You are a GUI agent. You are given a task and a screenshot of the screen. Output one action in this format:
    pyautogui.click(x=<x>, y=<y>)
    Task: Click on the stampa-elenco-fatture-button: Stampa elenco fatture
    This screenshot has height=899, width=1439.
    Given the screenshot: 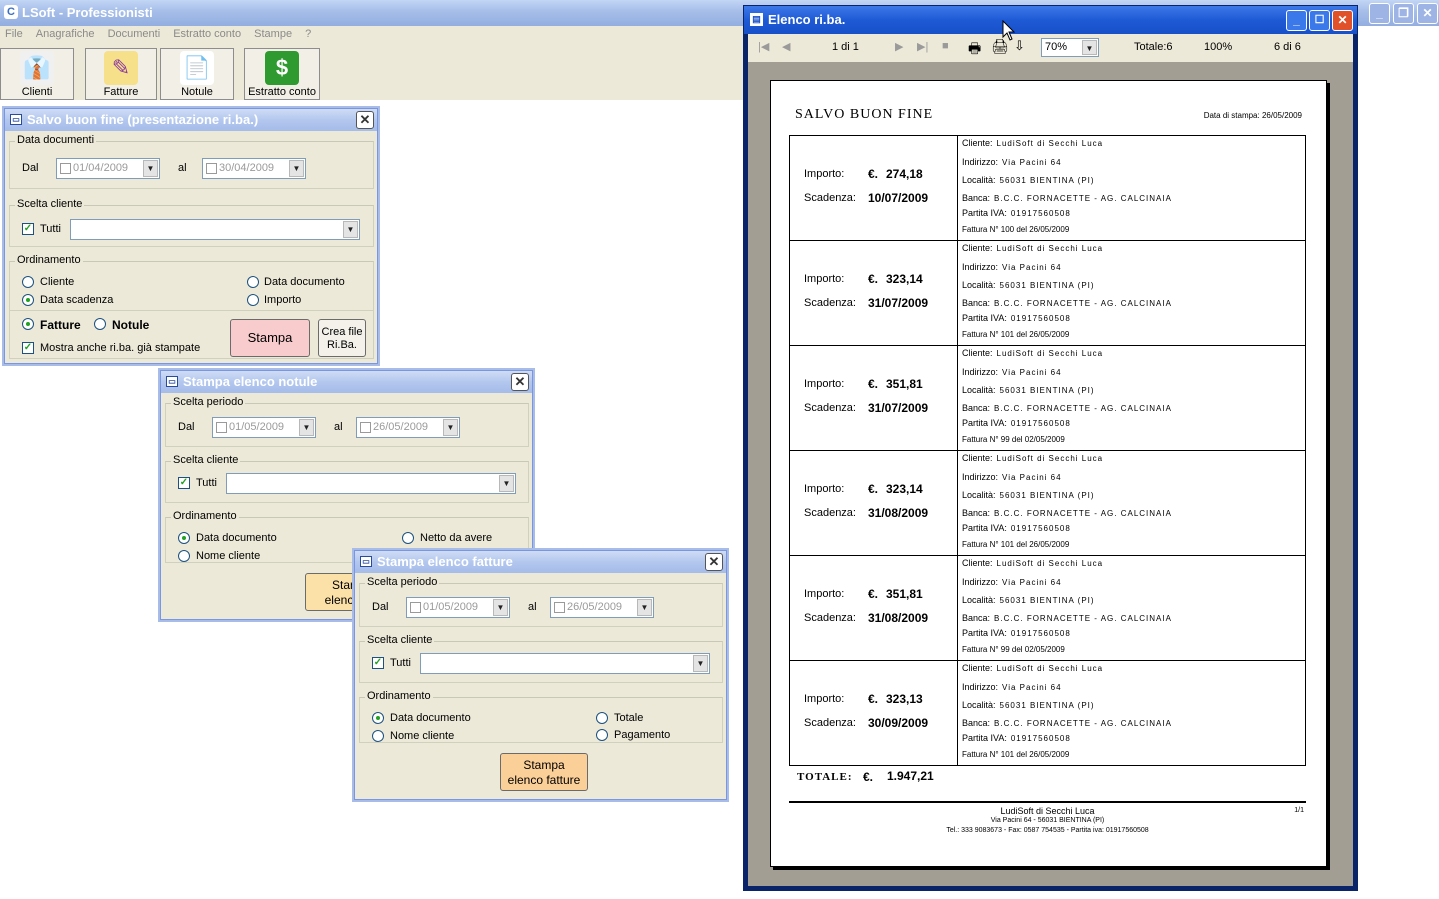 What is the action you would take?
    pyautogui.click(x=544, y=772)
    